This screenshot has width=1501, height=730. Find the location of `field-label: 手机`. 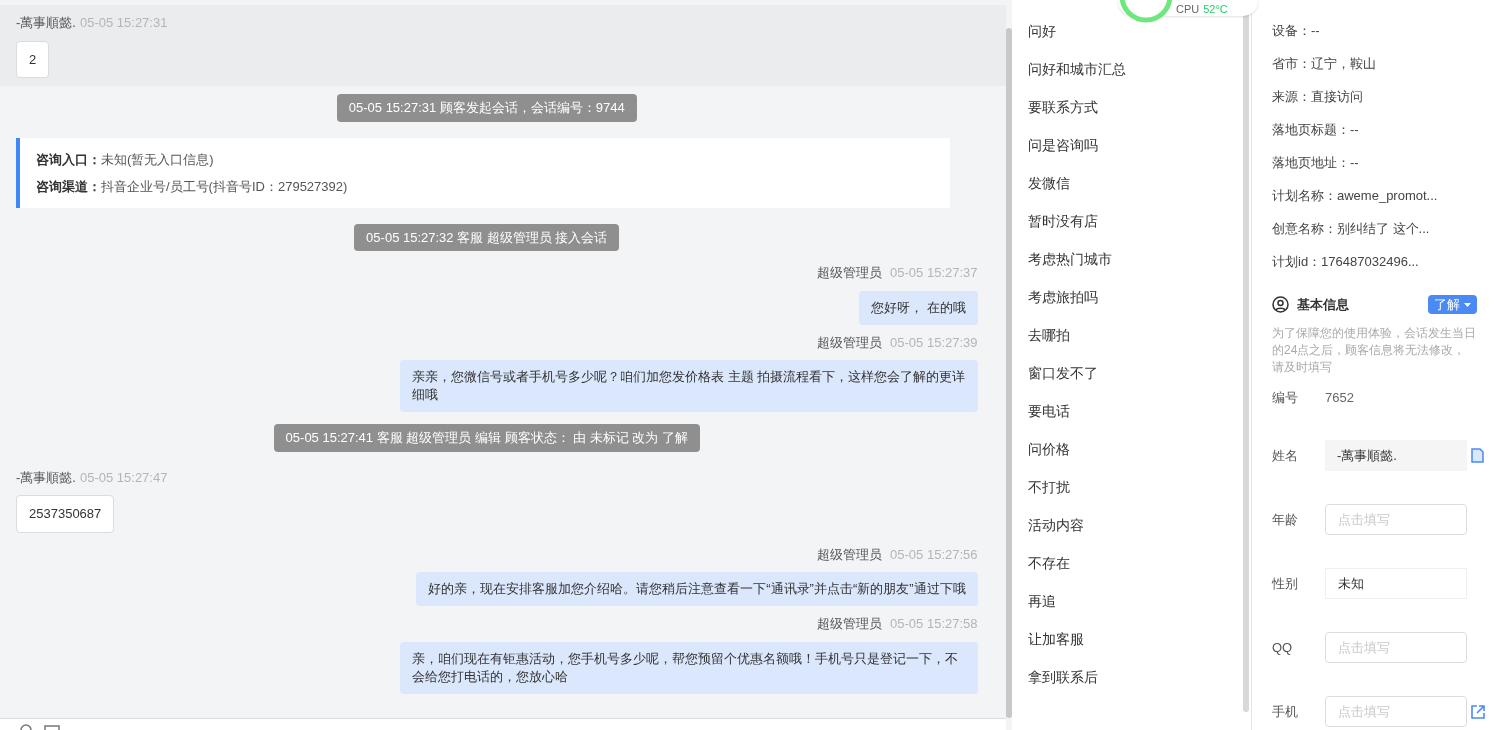

field-label: 手机 is located at coordinates (1285, 711).